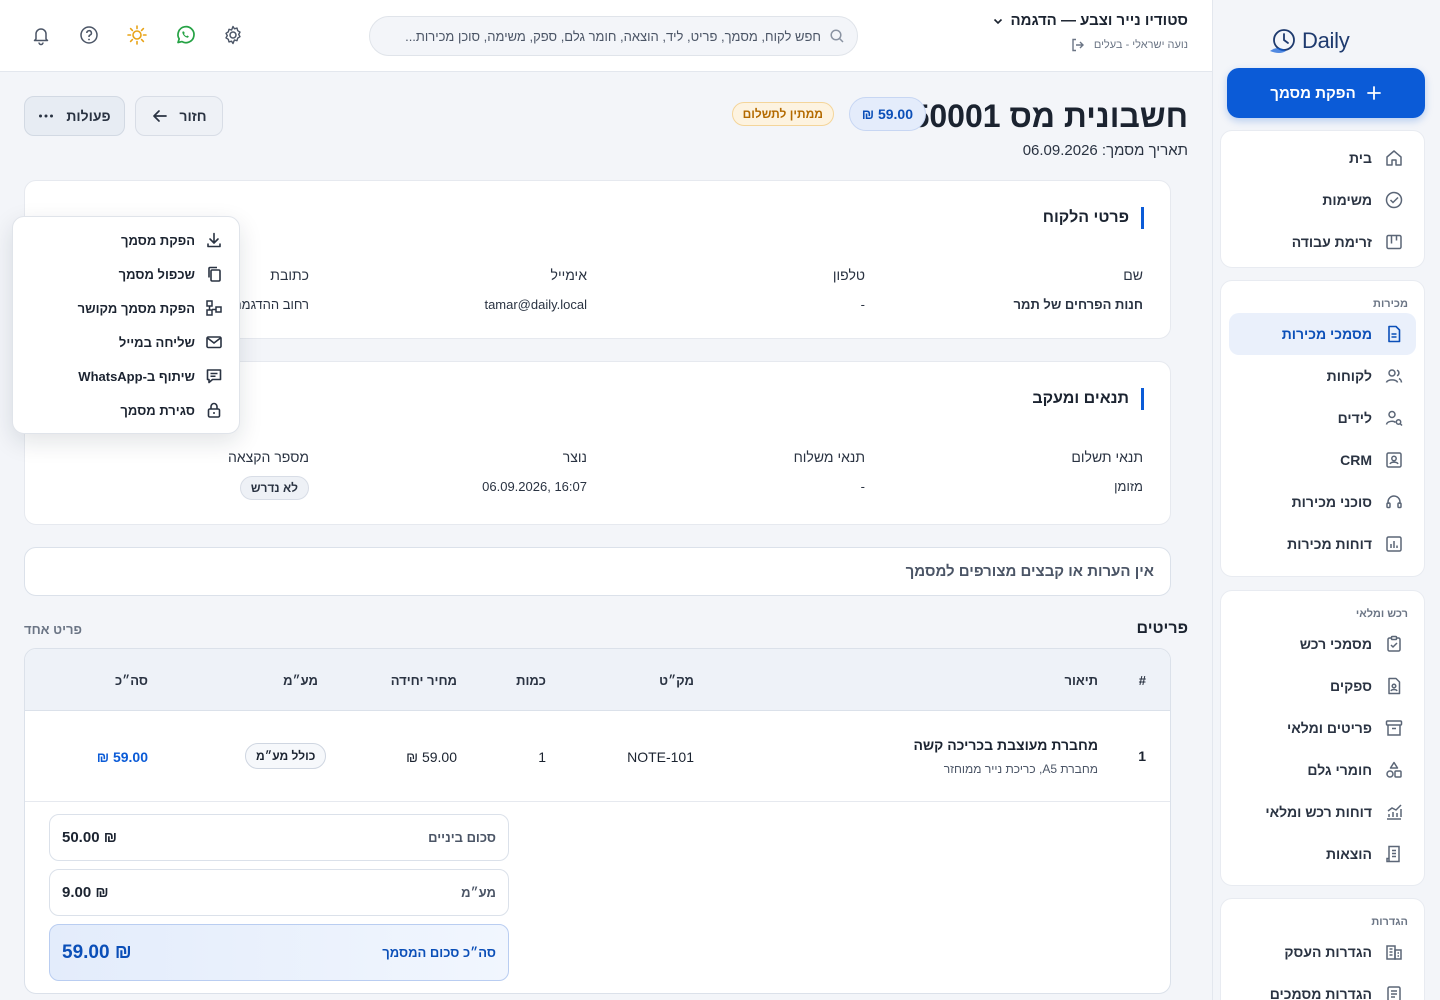 The height and width of the screenshot is (1000, 1440). What do you see at coordinates (268, 457) in the screenshot?
I see `allocation-label: מספר הקצאה` at bounding box center [268, 457].